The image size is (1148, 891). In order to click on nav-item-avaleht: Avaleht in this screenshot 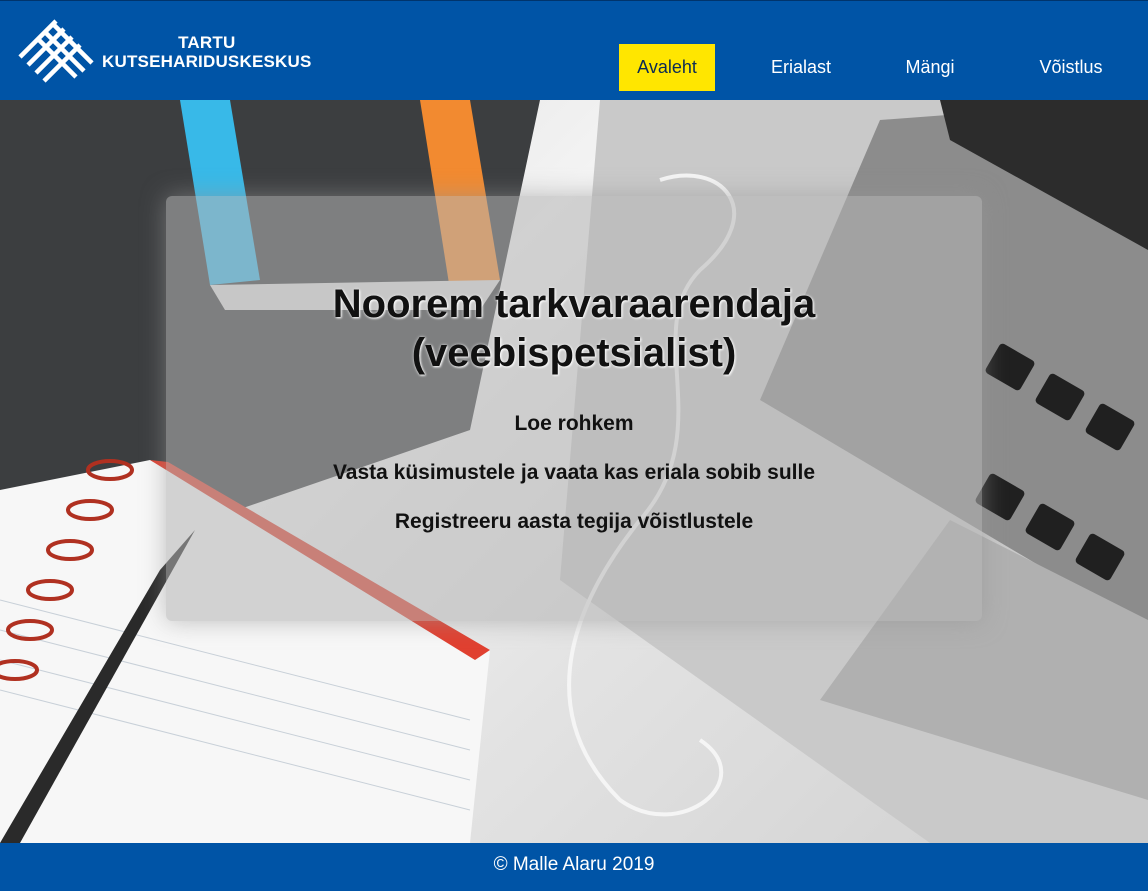, I will do `click(667, 67)`.